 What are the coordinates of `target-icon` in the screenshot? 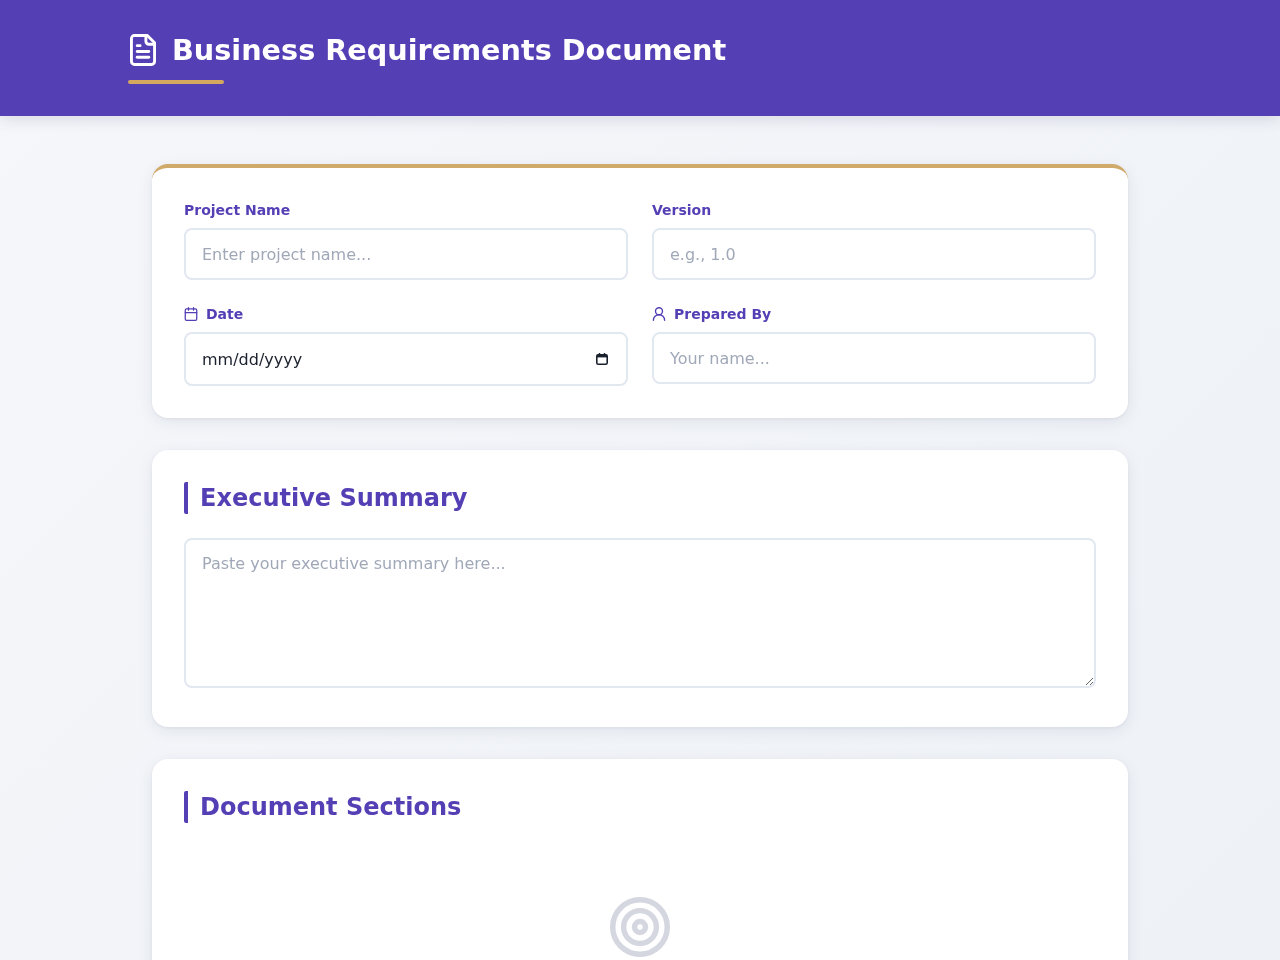 It's located at (640, 927).